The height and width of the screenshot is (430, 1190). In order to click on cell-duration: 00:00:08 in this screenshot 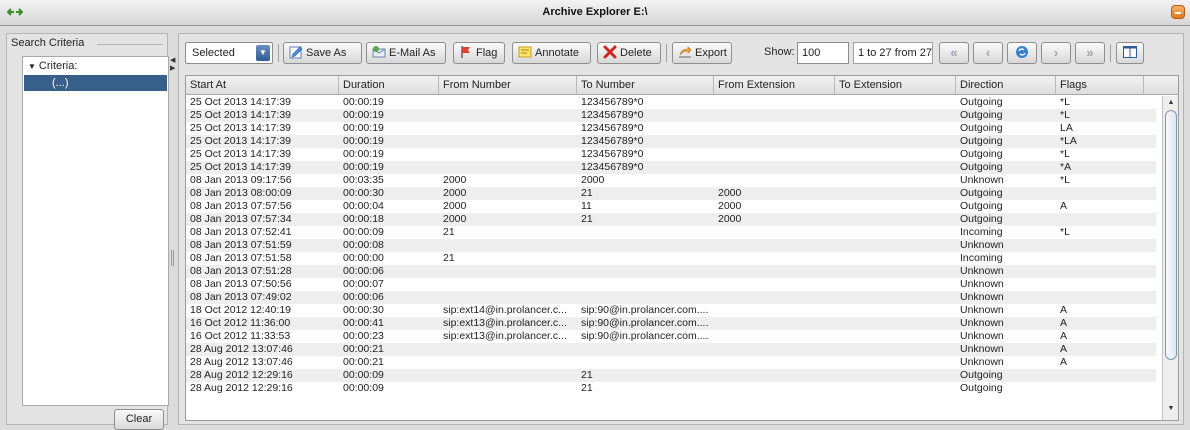, I will do `click(363, 245)`.